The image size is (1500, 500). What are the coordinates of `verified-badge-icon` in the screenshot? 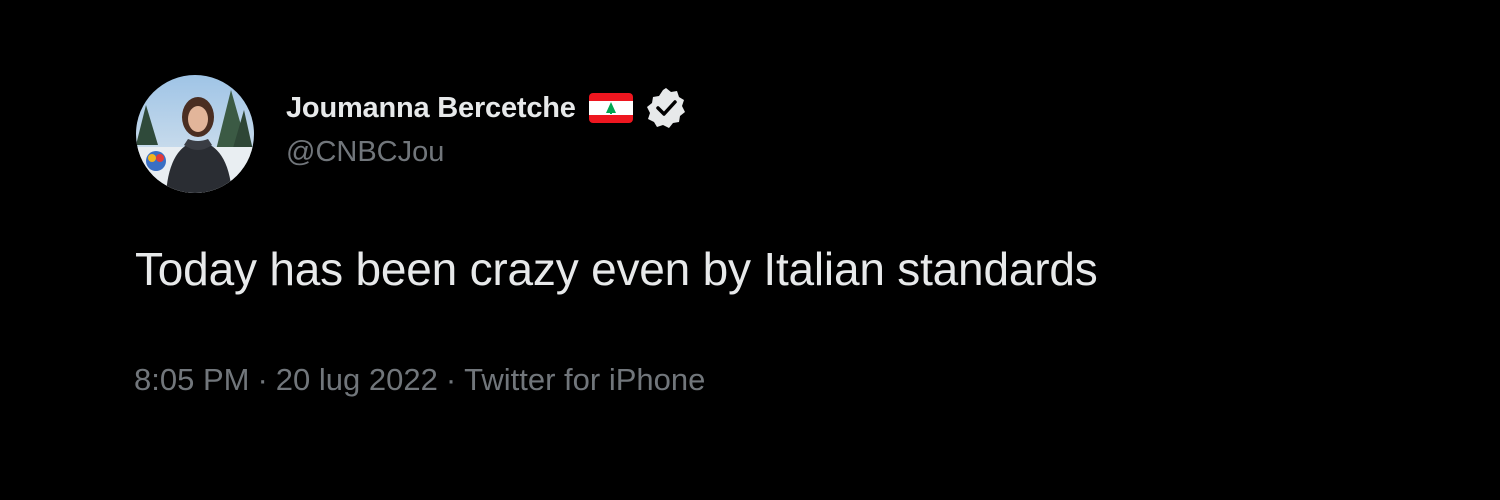 It's located at (665, 108).